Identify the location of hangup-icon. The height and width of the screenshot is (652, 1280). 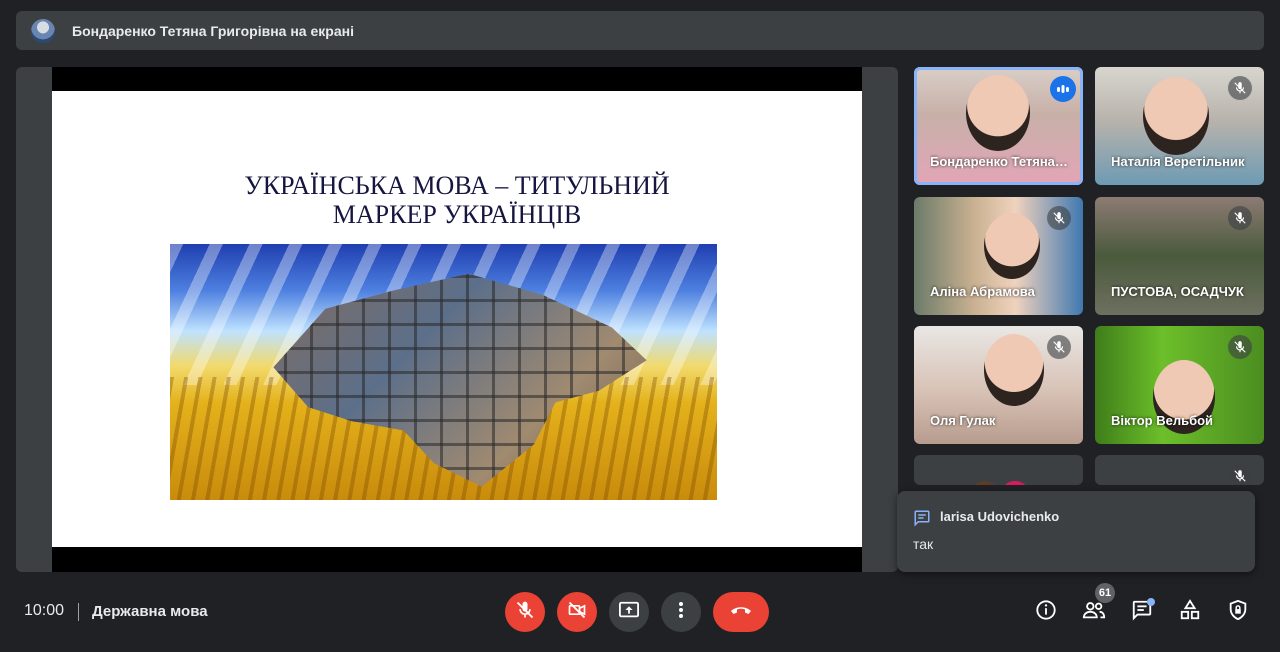
(741, 612).